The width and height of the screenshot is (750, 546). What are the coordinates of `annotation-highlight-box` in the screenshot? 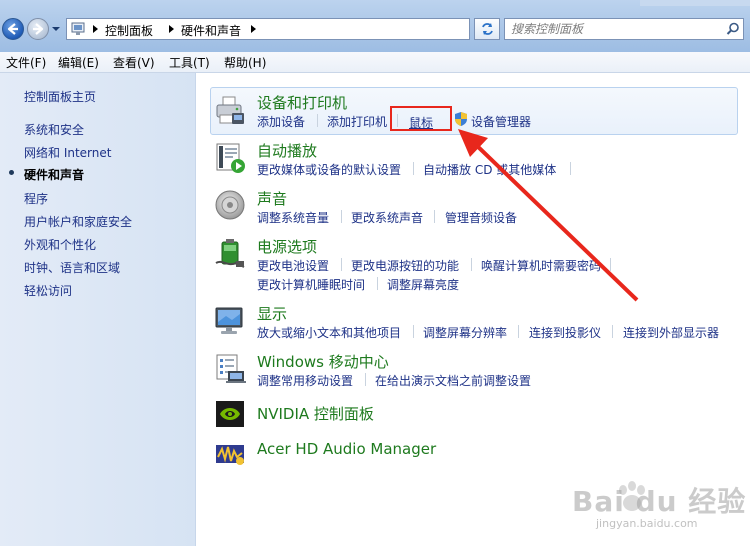 It's located at (421, 118).